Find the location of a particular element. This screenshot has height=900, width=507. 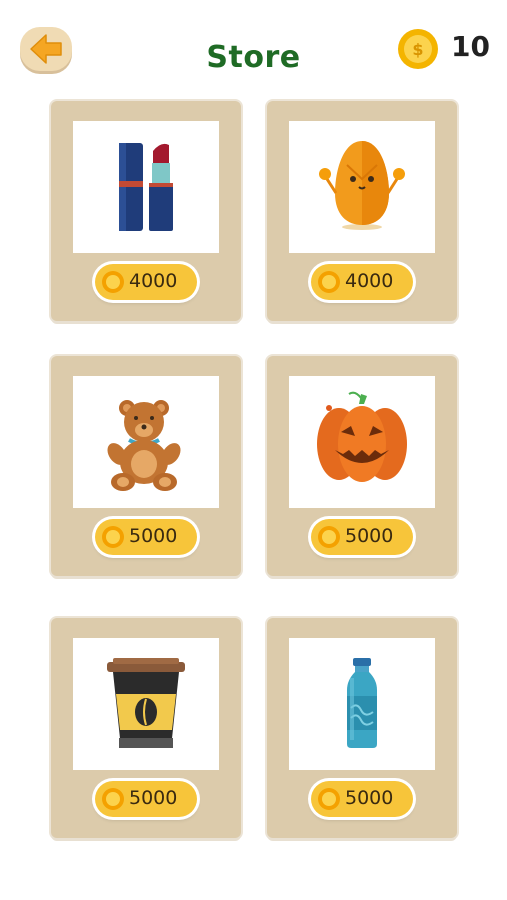

store-item-water-bottle: 5000 is located at coordinates (362, 728).